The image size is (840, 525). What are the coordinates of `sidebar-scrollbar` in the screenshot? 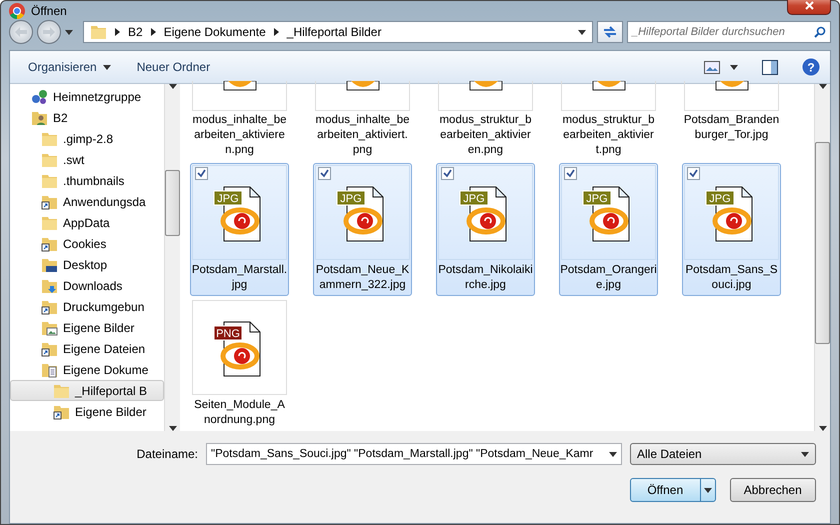 It's located at (172, 257).